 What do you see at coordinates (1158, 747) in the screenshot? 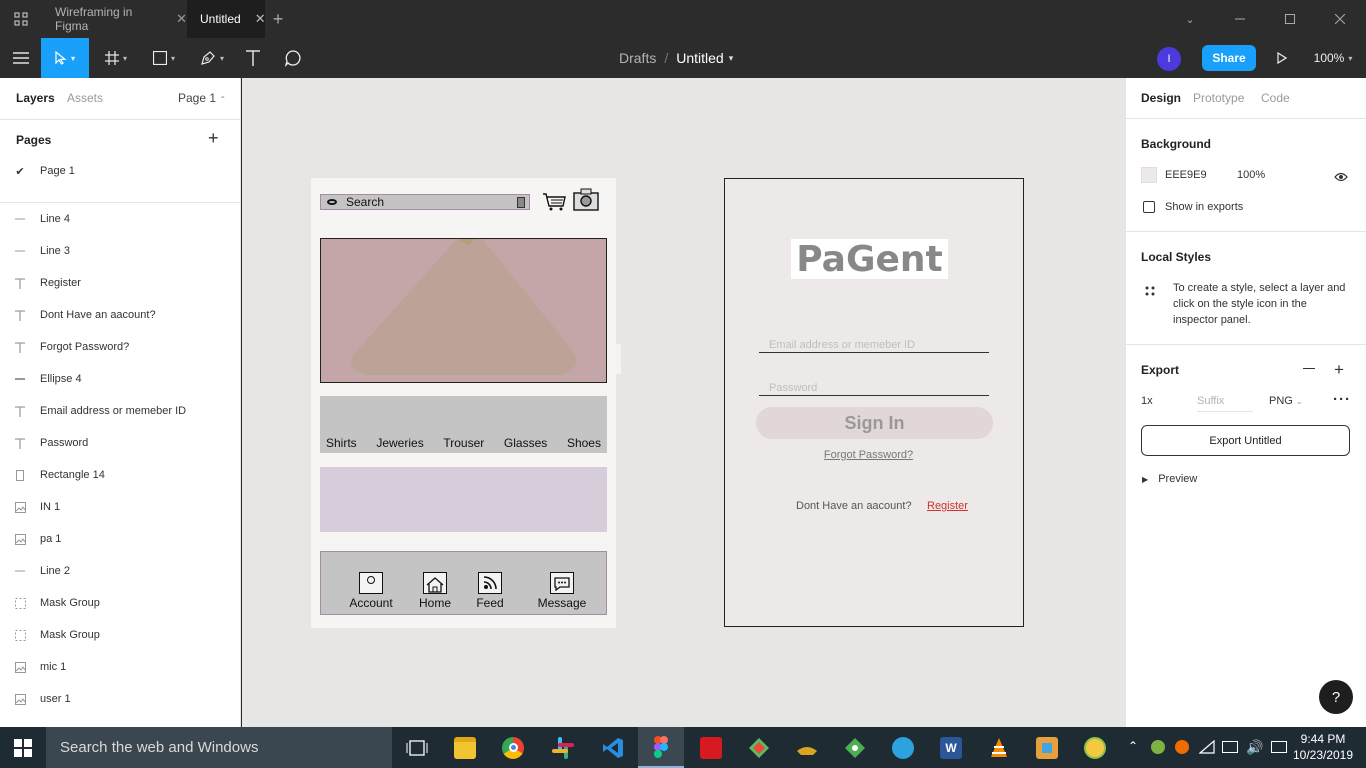
I see `tray-app-green-icon` at bounding box center [1158, 747].